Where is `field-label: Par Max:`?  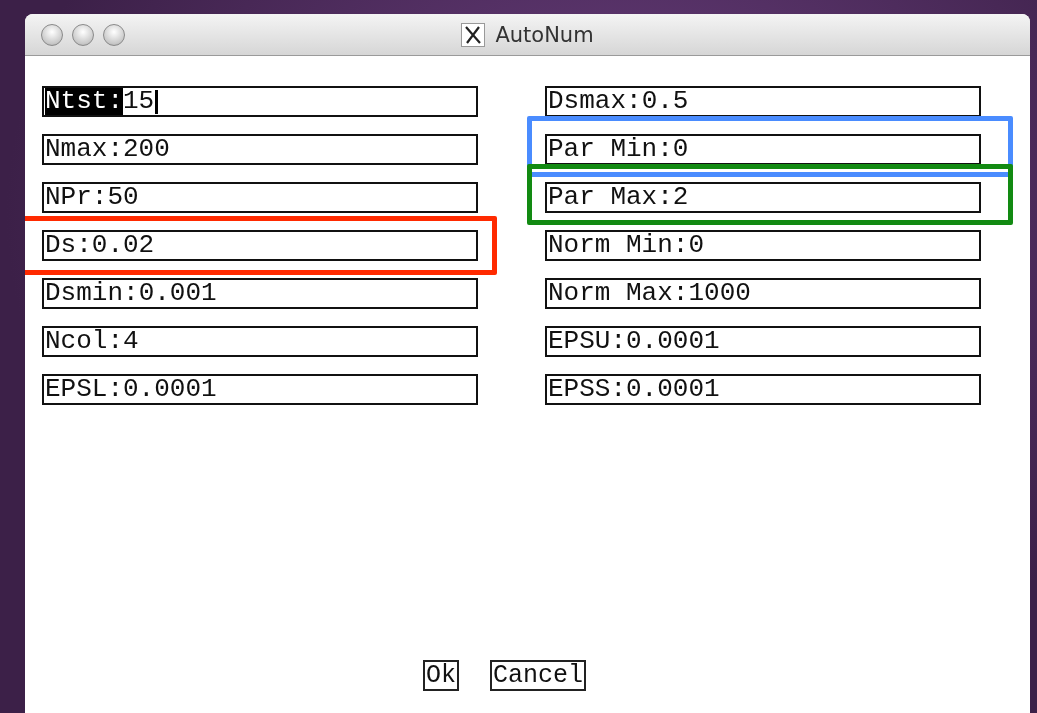 field-label: Par Max: is located at coordinates (610, 197).